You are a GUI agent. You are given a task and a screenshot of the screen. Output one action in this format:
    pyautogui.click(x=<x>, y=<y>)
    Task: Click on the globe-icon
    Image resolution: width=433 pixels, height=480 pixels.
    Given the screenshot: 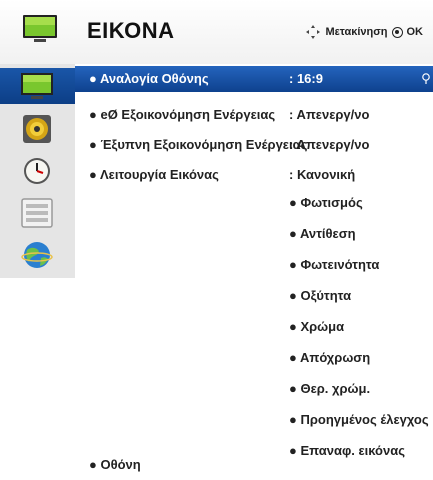 What is the action you would take?
    pyautogui.click(x=37, y=255)
    